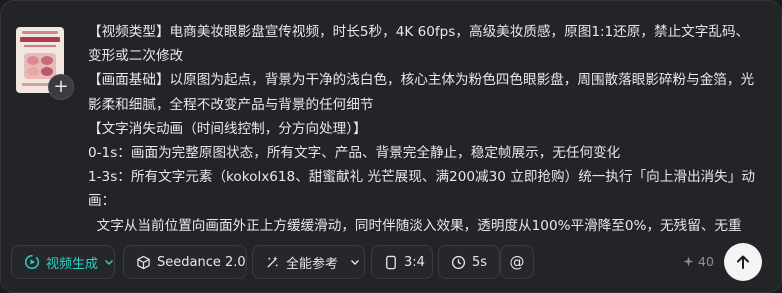 The height and width of the screenshot is (293, 782). Describe the element at coordinates (201, 262) in the screenshot. I see `model-label: Seedance 2.0` at that location.